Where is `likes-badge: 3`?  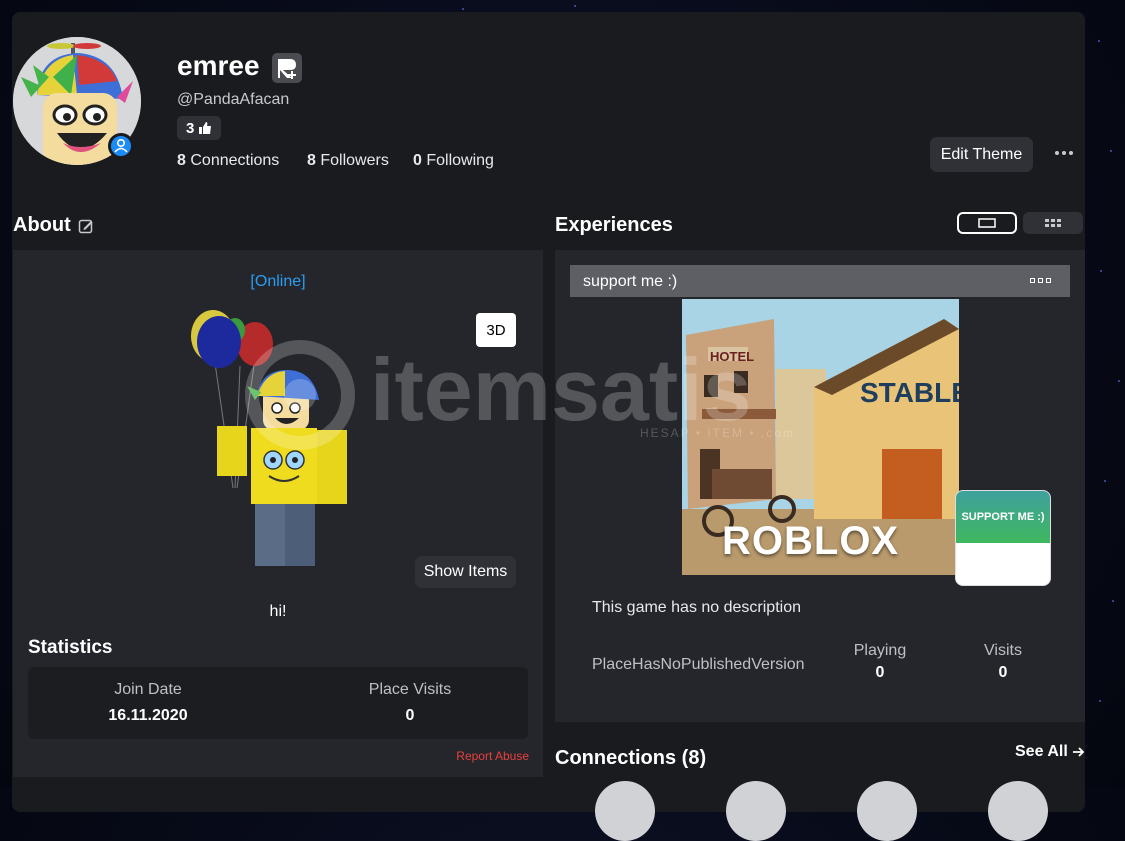
likes-badge: 3 is located at coordinates (199, 128).